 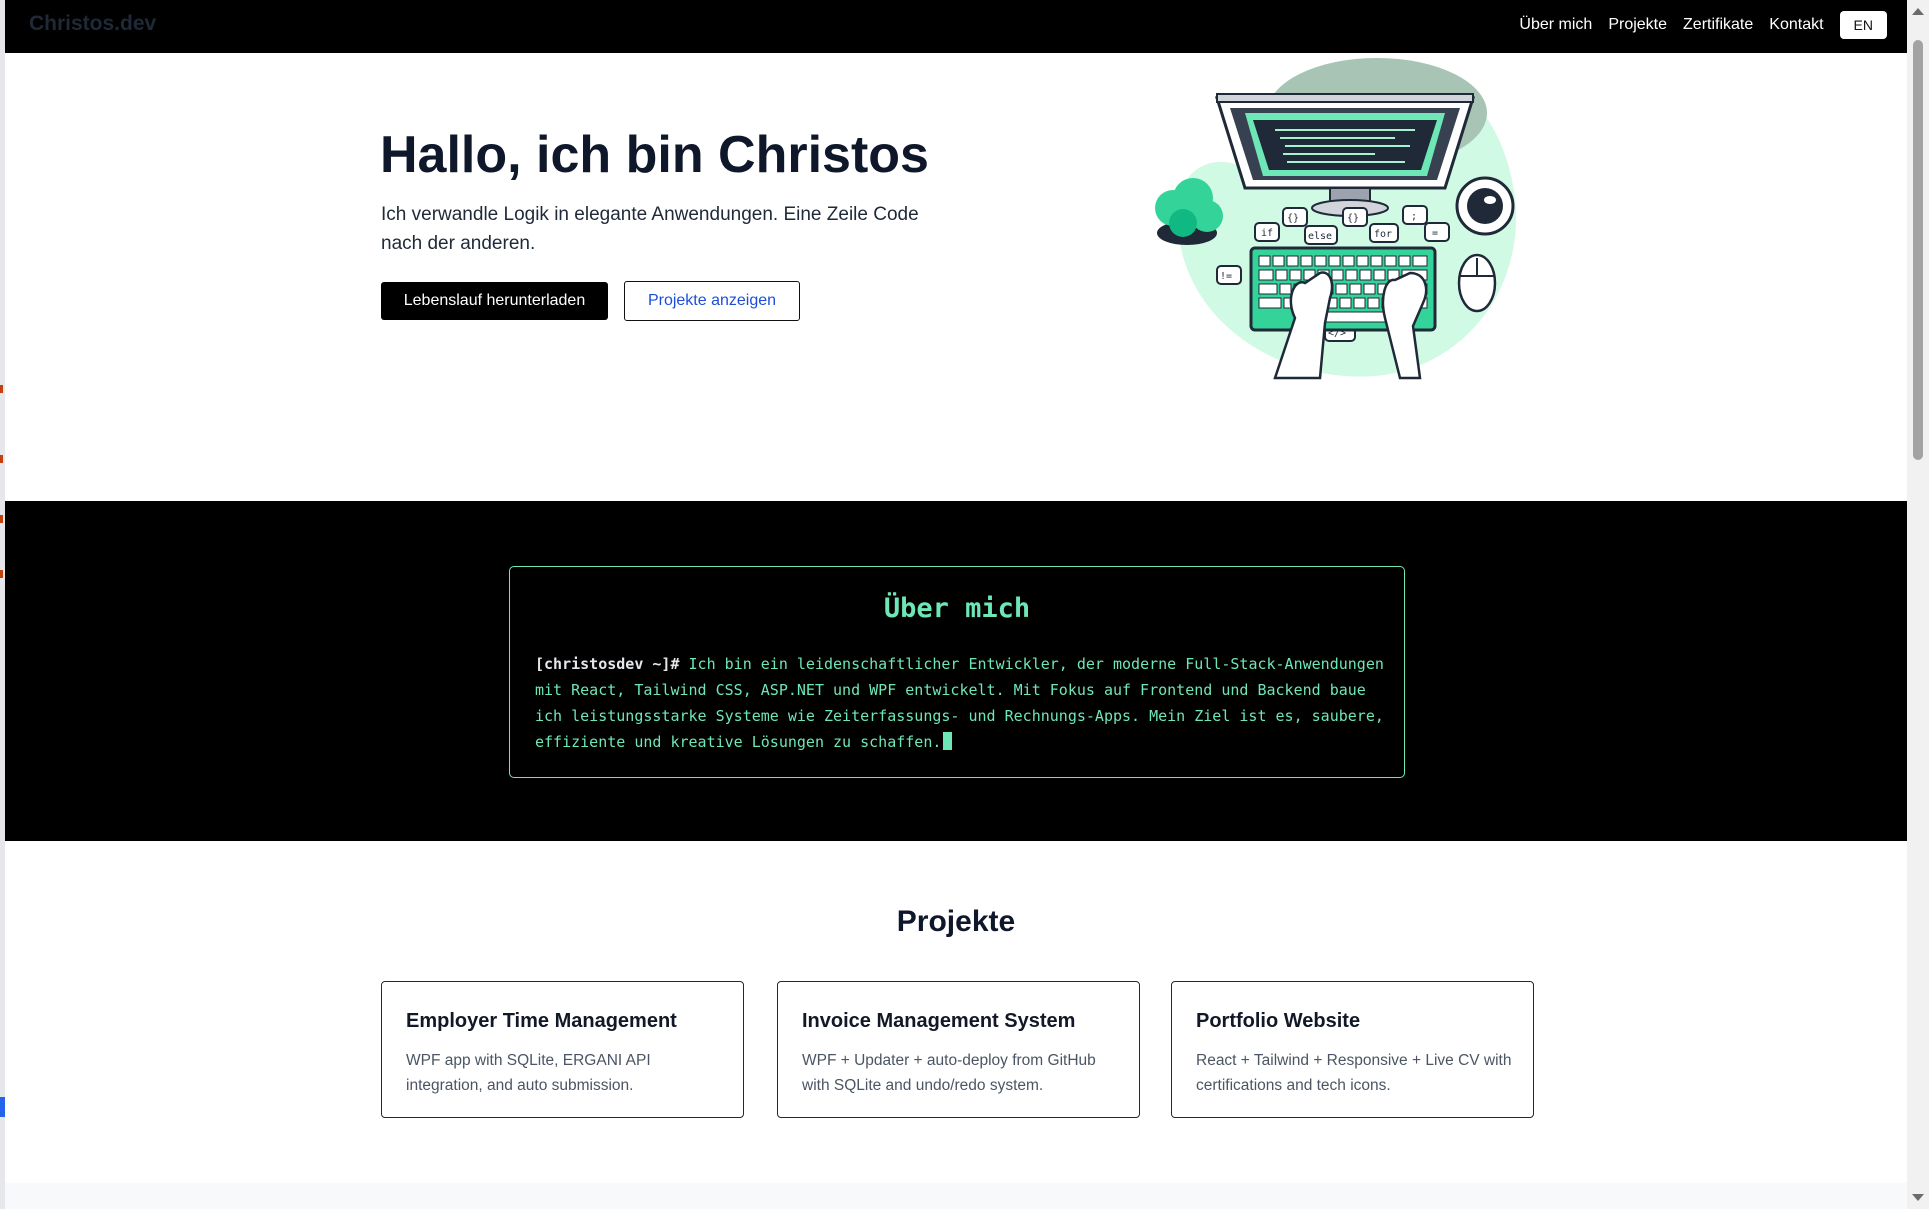 What do you see at coordinates (1718, 25) in the screenshot?
I see `nav-link-certificates: Zertifikate` at bounding box center [1718, 25].